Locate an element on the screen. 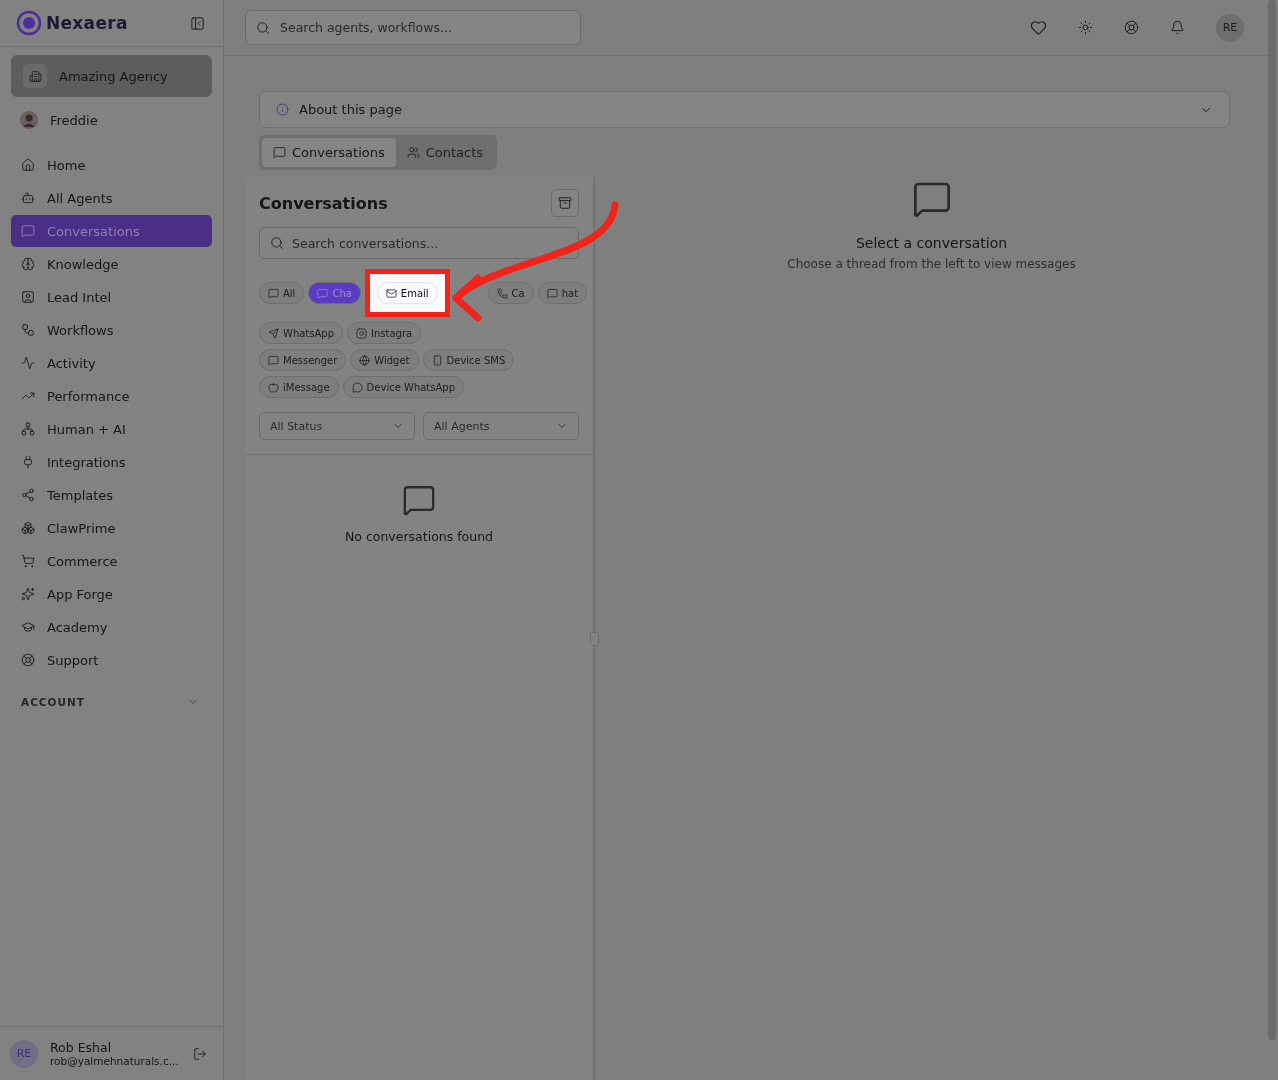  info-icon is located at coordinates (282, 109).